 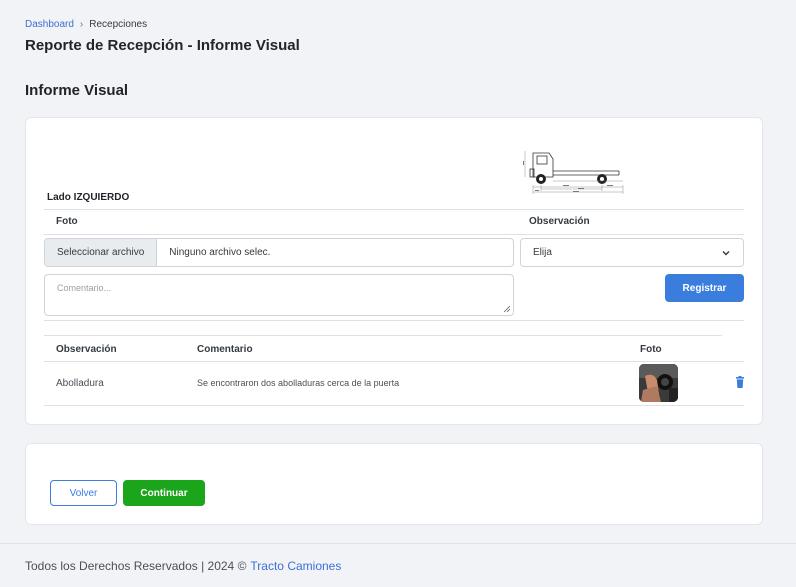 I want to click on breadcrumb-current: Recepciones, so click(x=118, y=24).